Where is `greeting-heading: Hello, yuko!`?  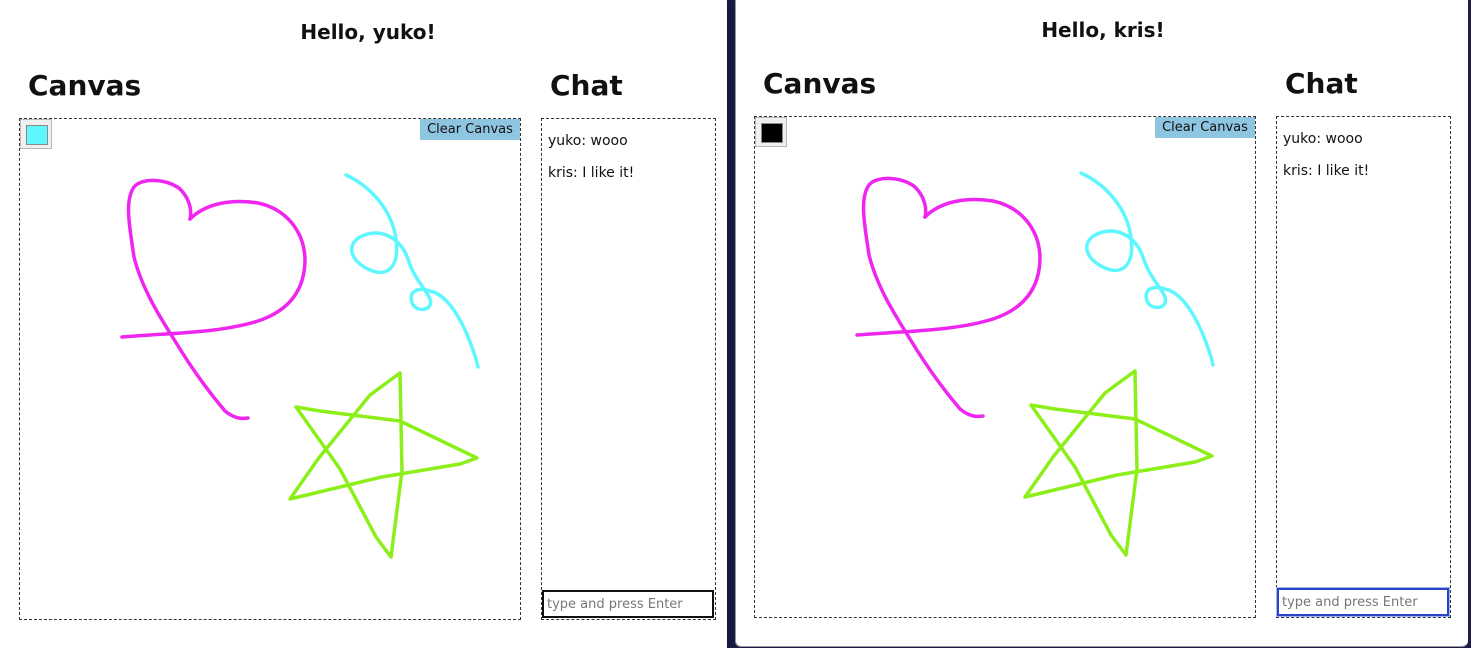
greeting-heading: Hello, yuko! is located at coordinates (368, 32).